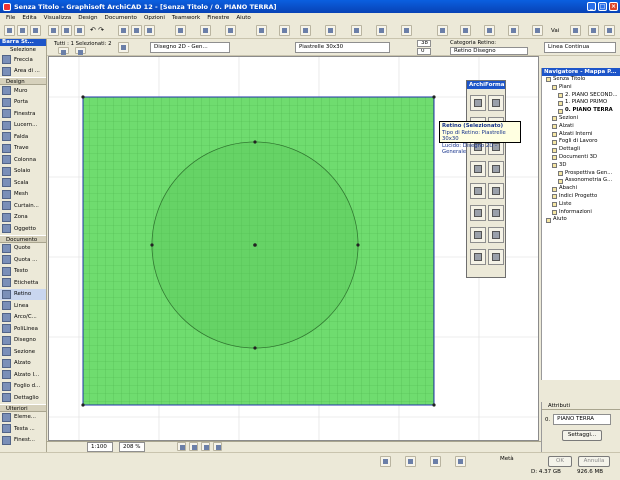 The image size is (620, 480). What do you see at coordinates (261, 30) in the screenshot?
I see `grid-snap-icon` at bounding box center [261, 30].